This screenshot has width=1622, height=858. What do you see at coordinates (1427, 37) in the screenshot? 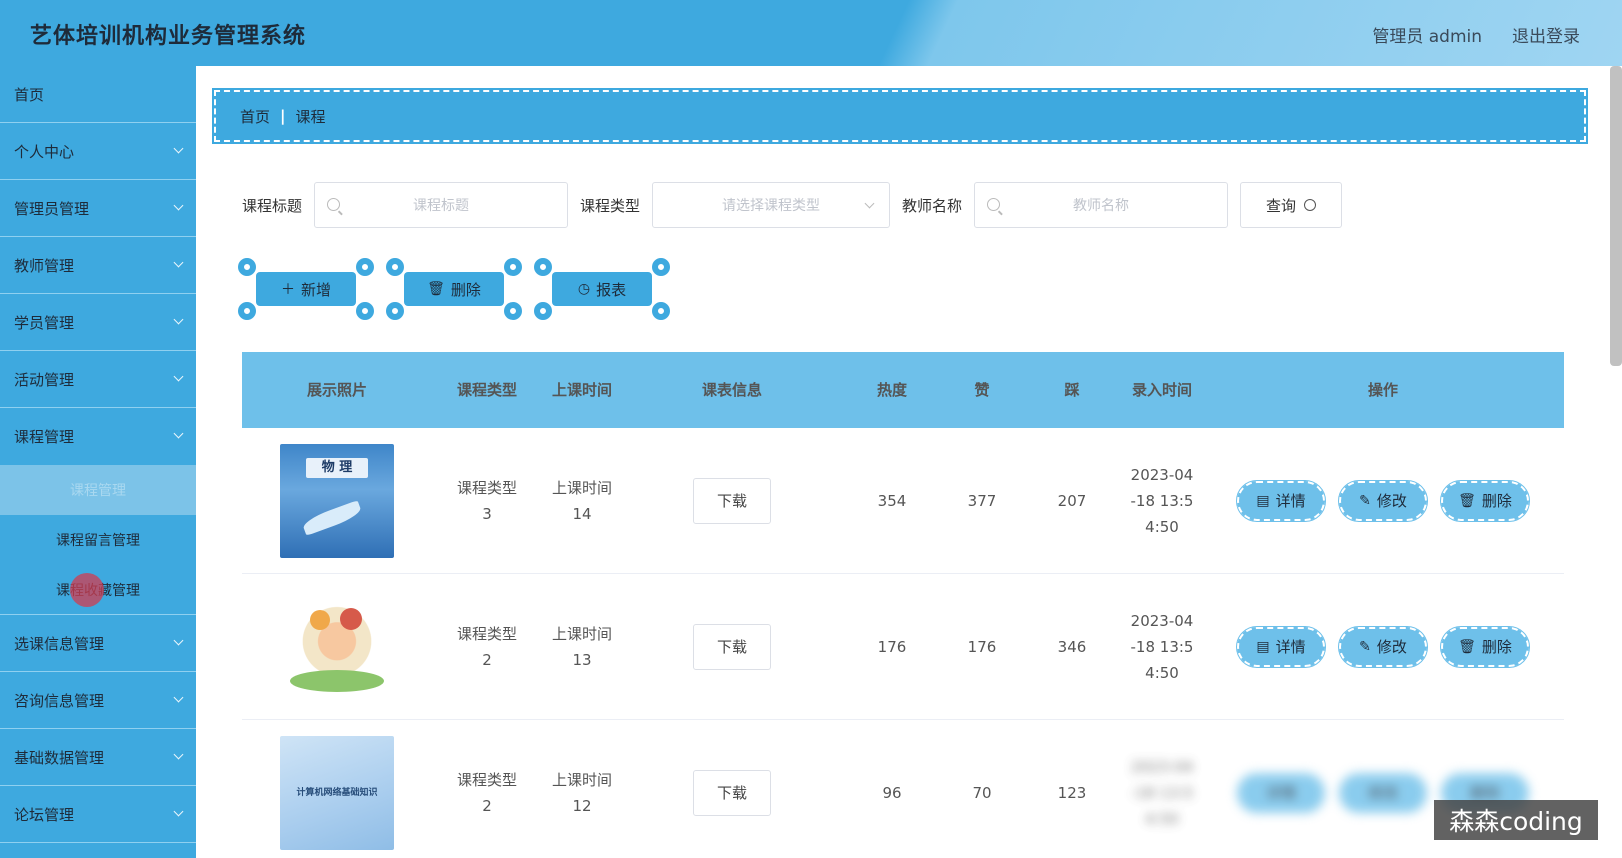
I see `current-user: 管理员 admin` at bounding box center [1427, 37].